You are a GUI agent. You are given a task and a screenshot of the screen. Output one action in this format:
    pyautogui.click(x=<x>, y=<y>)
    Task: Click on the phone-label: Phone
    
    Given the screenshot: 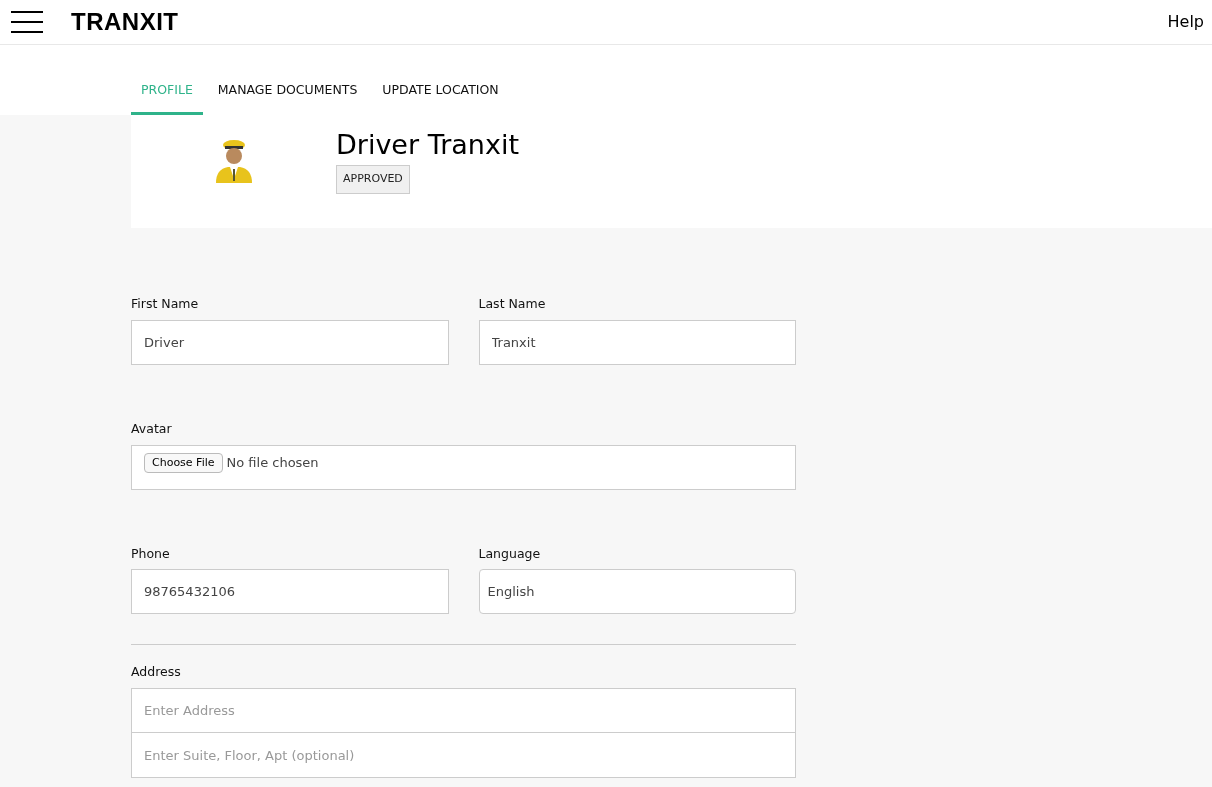 What is the action you would take?
    pyautogui.click(x=151, y=553)
    